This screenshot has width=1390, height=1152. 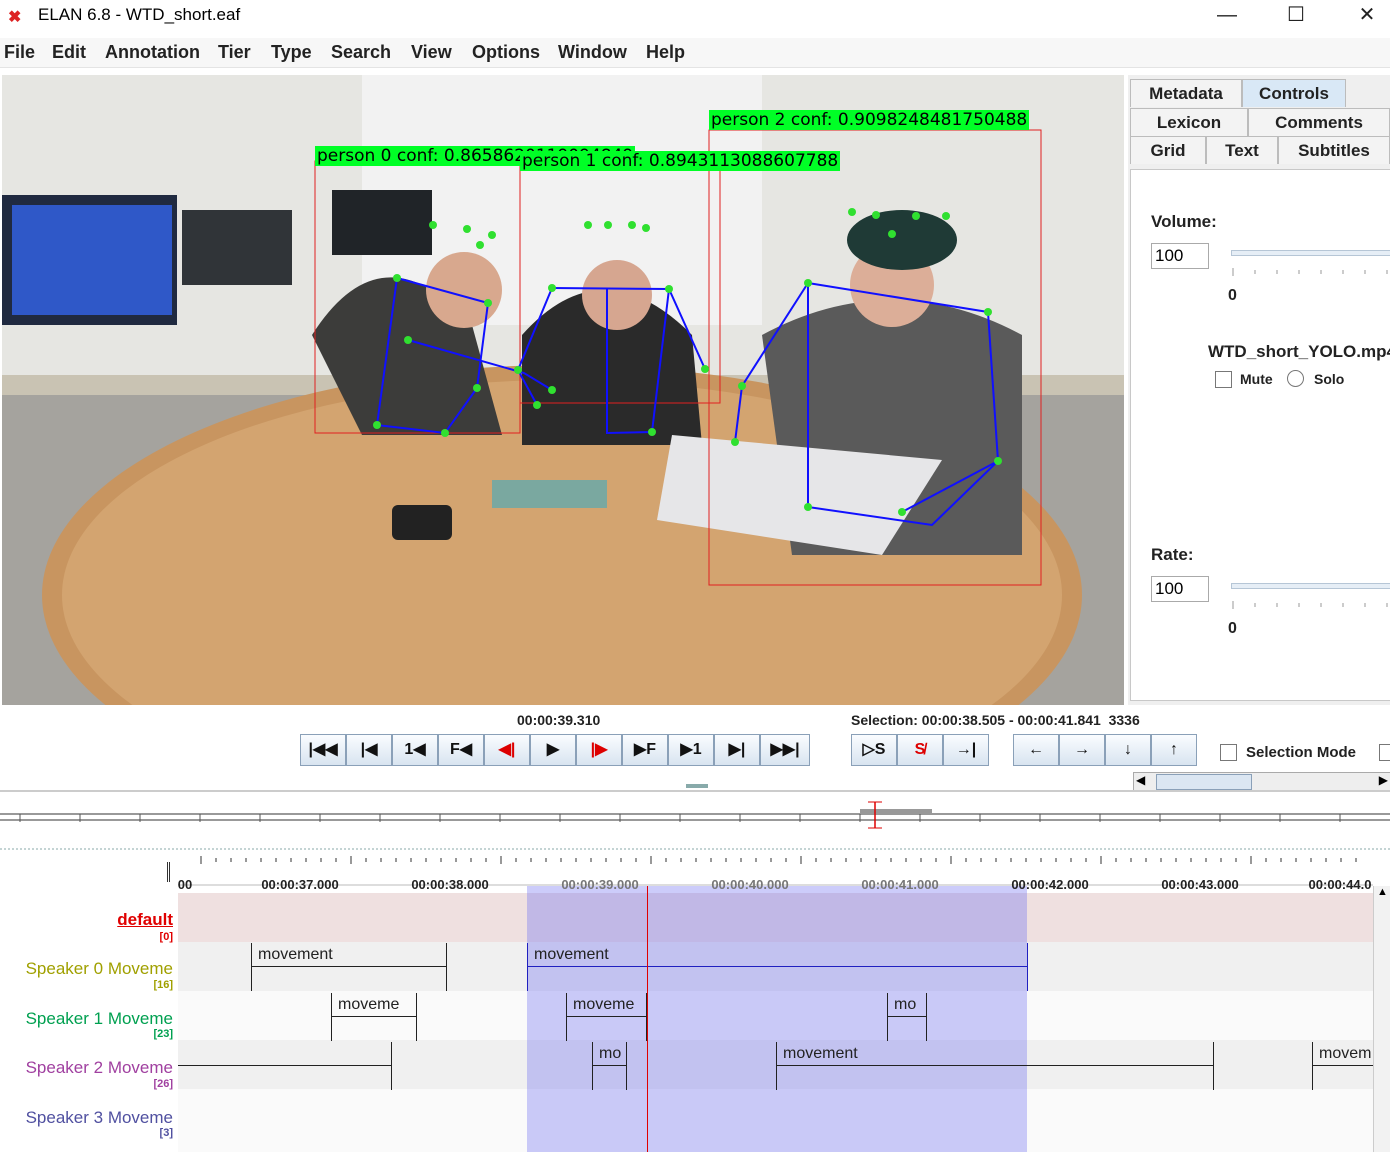 What do you see at coordinates (647, 1019) in the screenshot?
I see `playhead-crosshair` at bounding box center [647, 1019].